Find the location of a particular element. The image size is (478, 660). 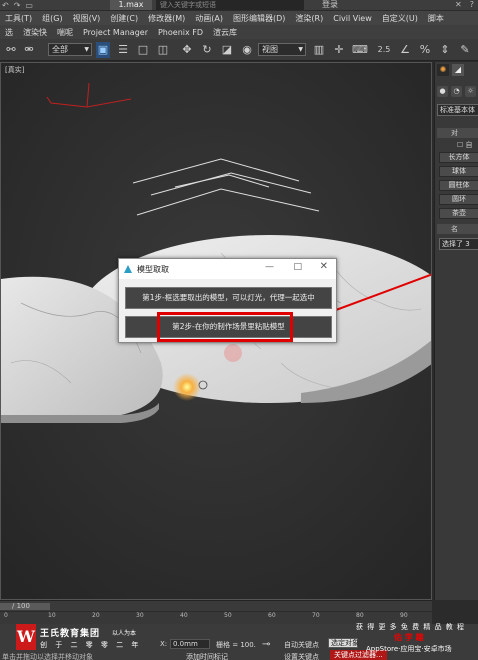

menu-item-views: 视图(V) is located at coordinates (87, 18).